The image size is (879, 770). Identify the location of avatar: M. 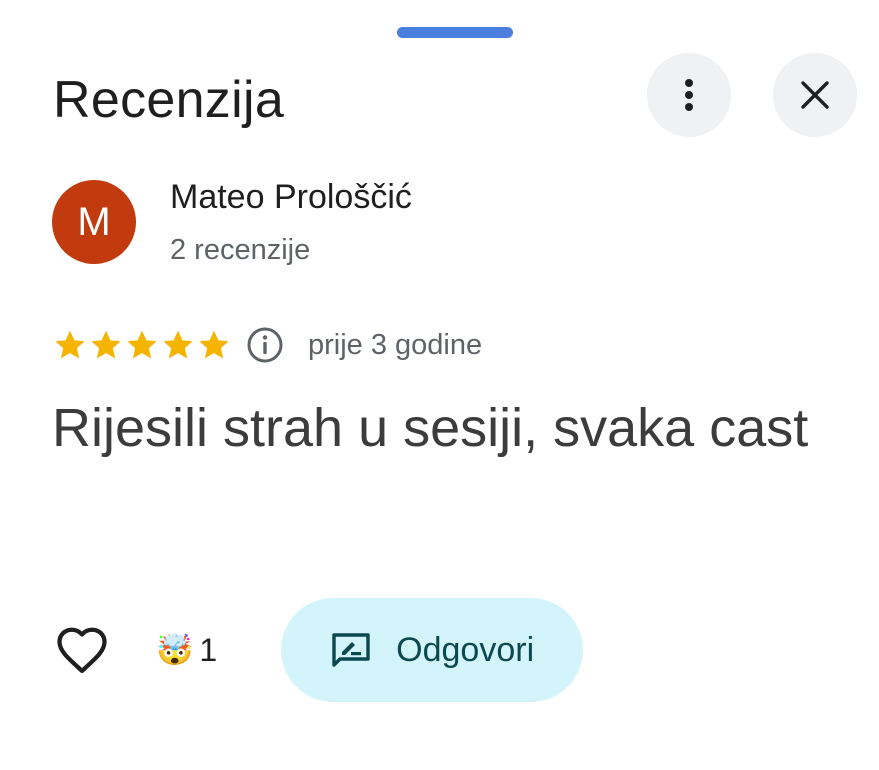
(94, 222).